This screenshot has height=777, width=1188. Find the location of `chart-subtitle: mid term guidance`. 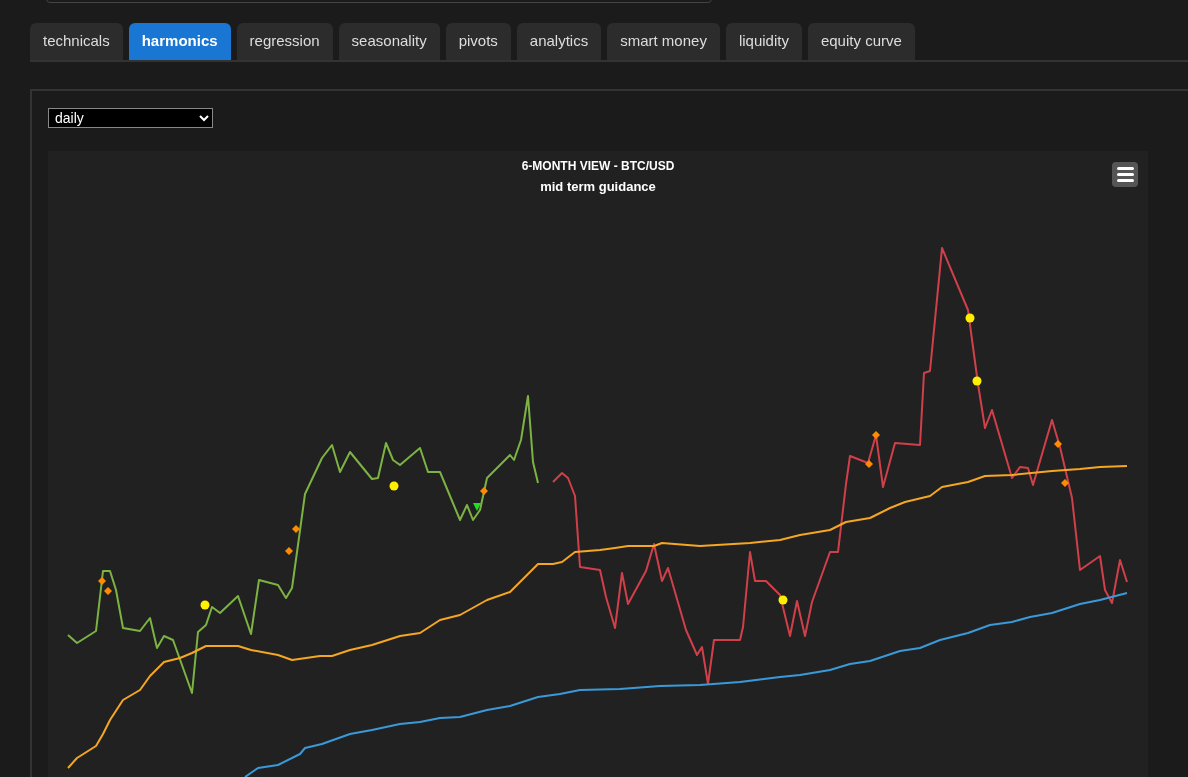

chart-subtitle: mid term guidance is located at coordinates (598, 187).